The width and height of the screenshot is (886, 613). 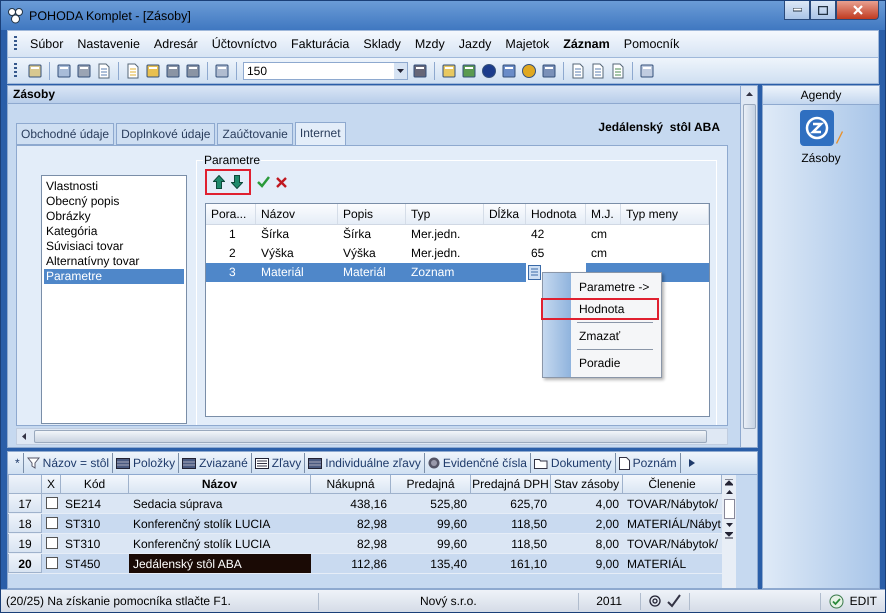 I want to click on number-combo: 150, so click(x=325, y=71).